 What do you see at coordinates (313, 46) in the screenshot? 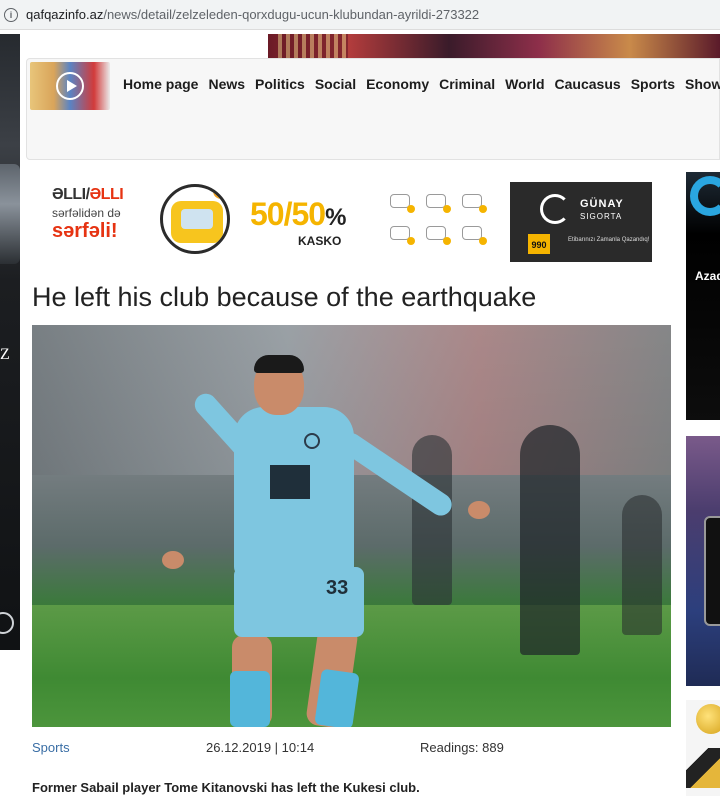
I see `ornament-pattern` at bounding box center [313, 46].